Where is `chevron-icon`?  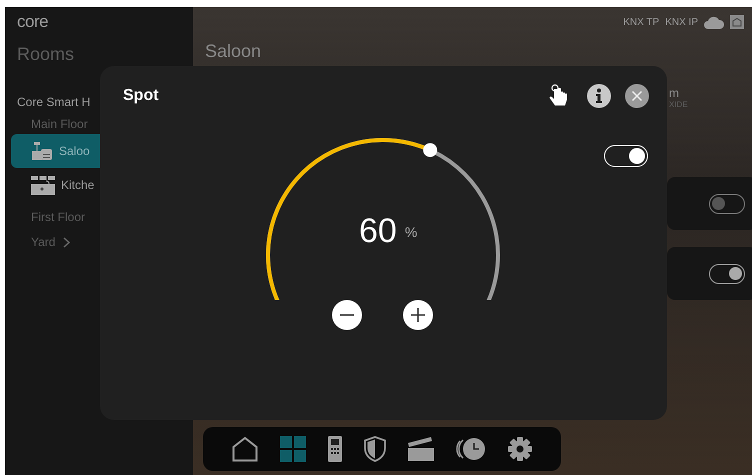
chevron-icon is located at coordinates (66, 242).